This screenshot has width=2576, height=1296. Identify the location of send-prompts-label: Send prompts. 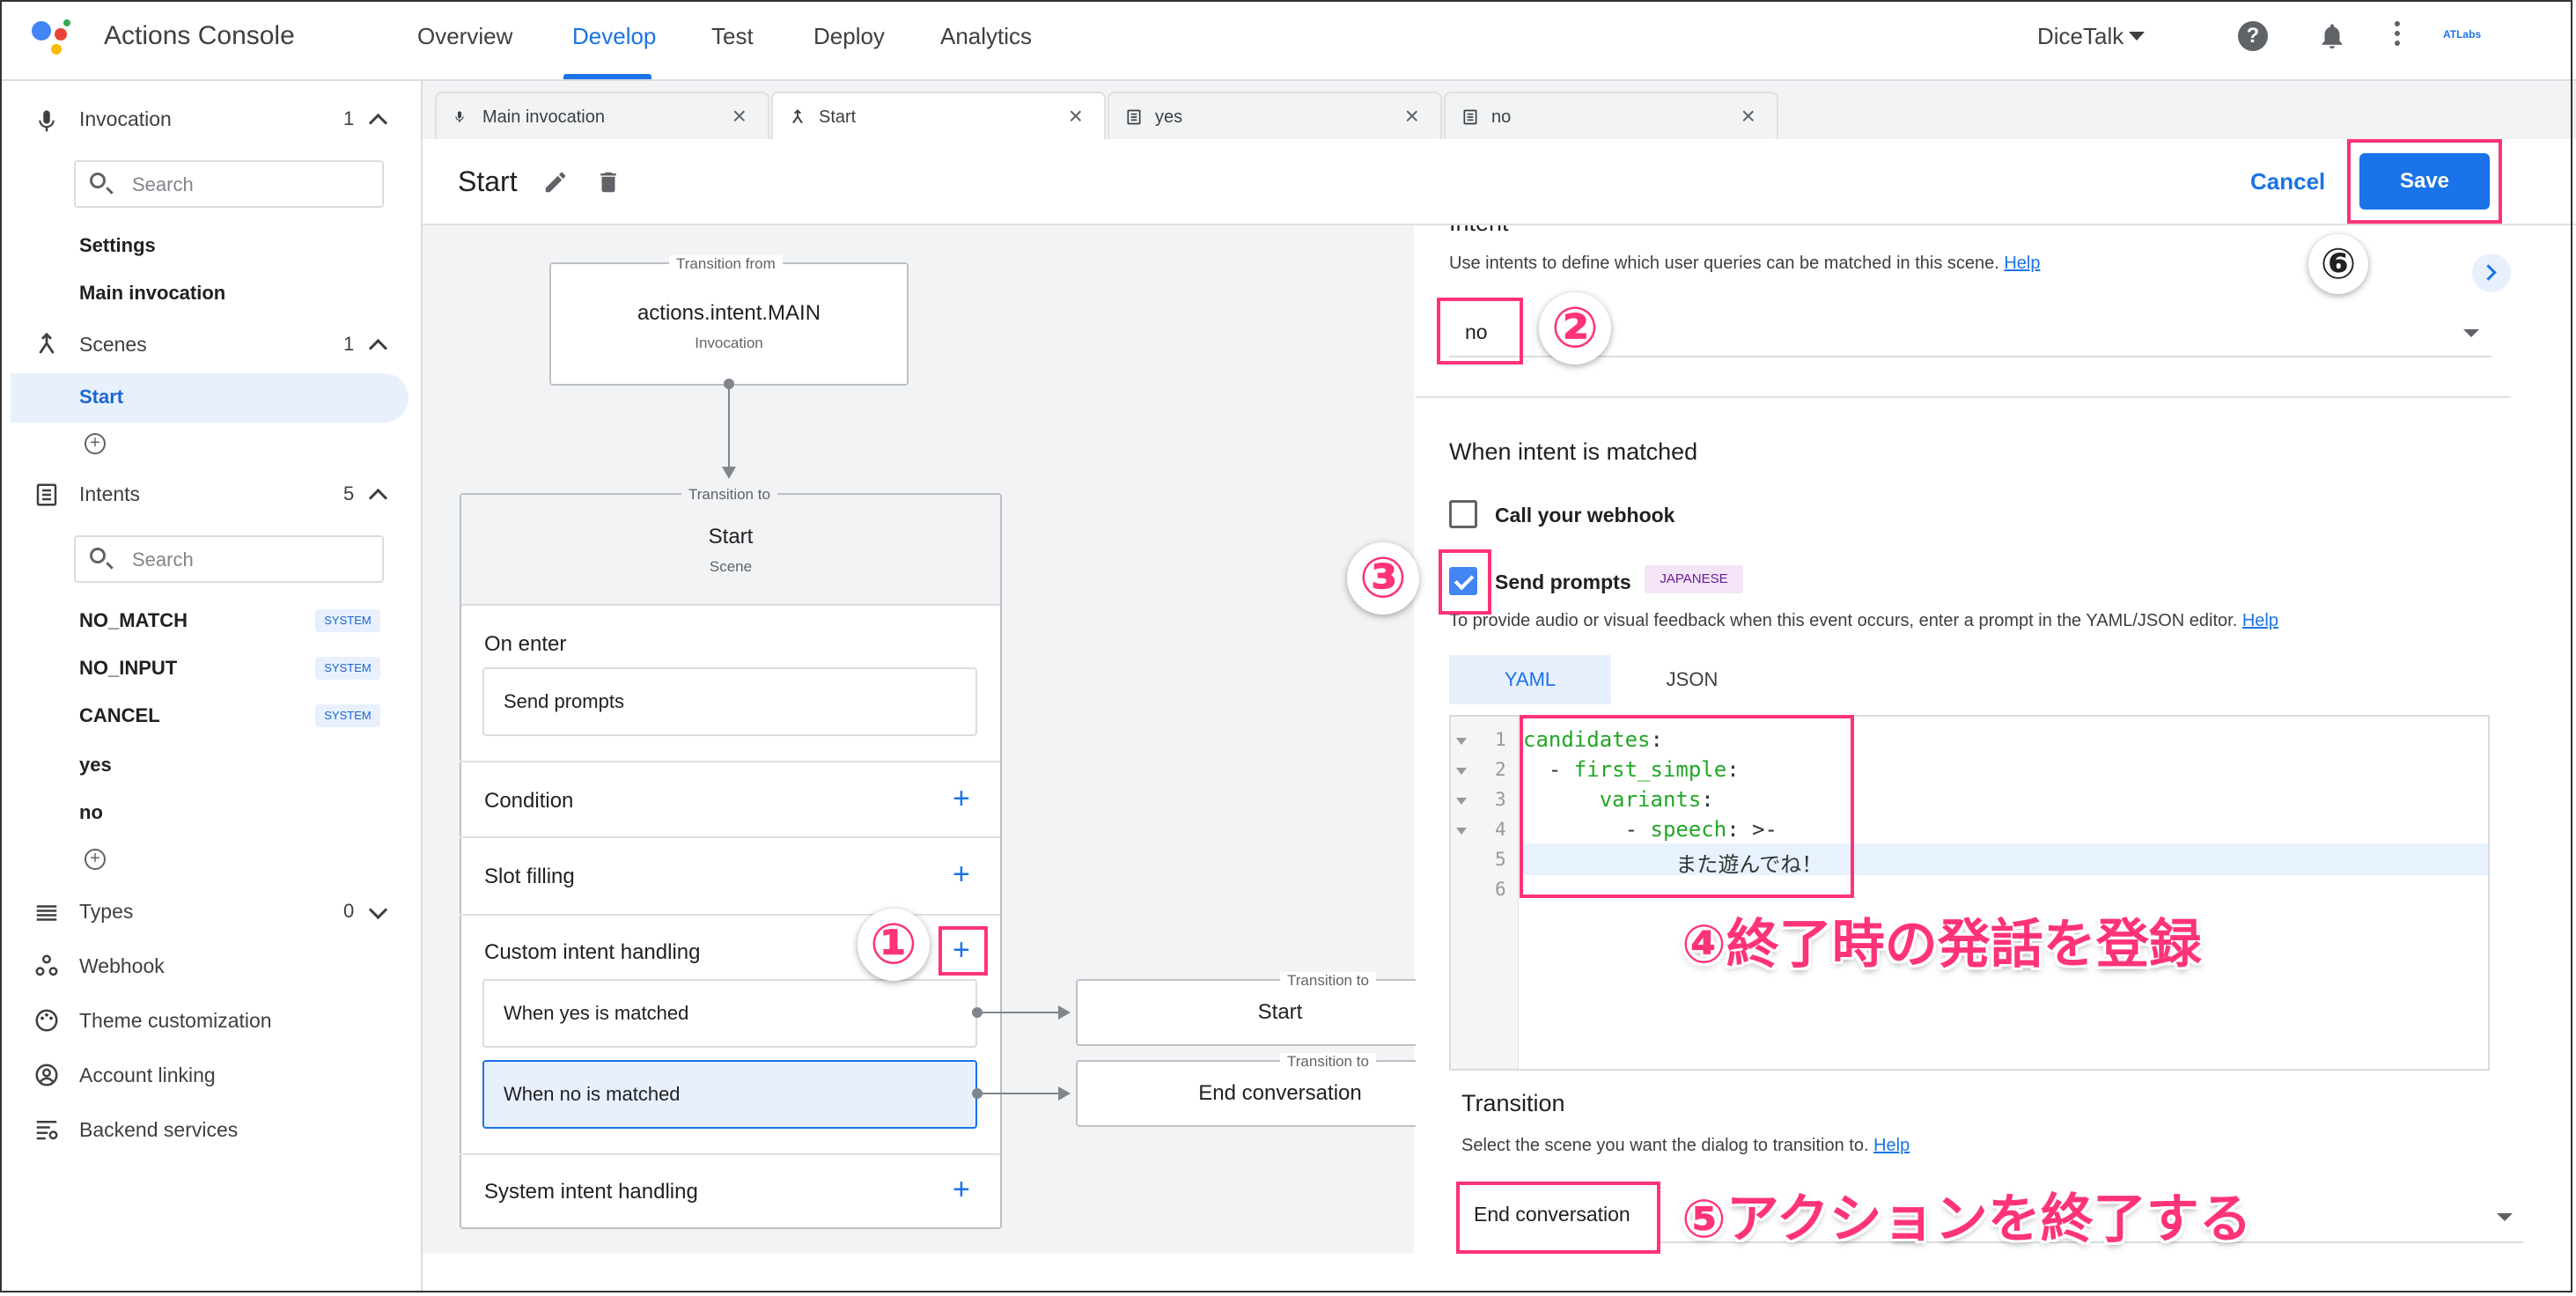
(1563, 582).